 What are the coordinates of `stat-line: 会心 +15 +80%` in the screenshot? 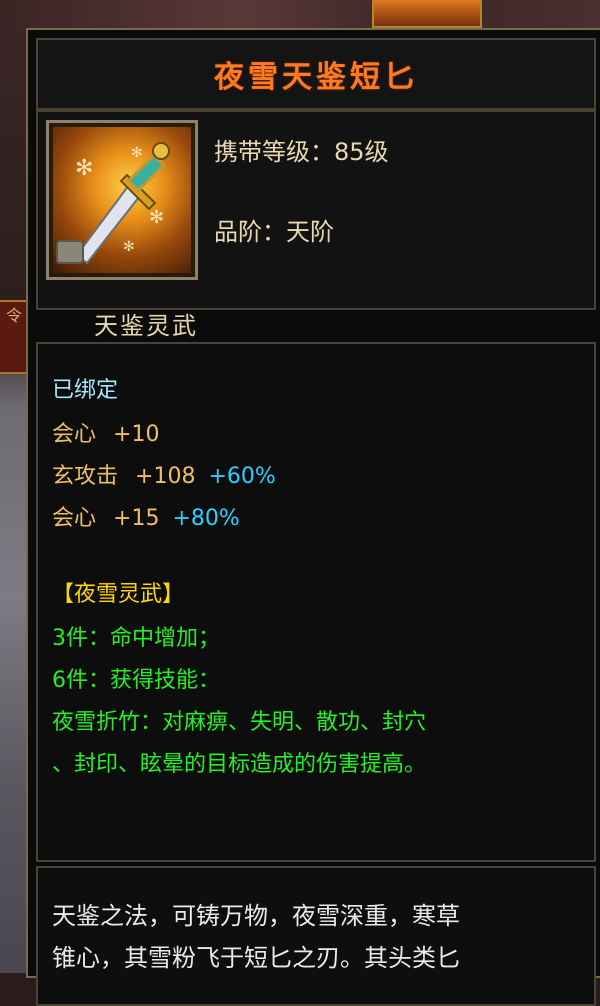 It's located at (146, 516).